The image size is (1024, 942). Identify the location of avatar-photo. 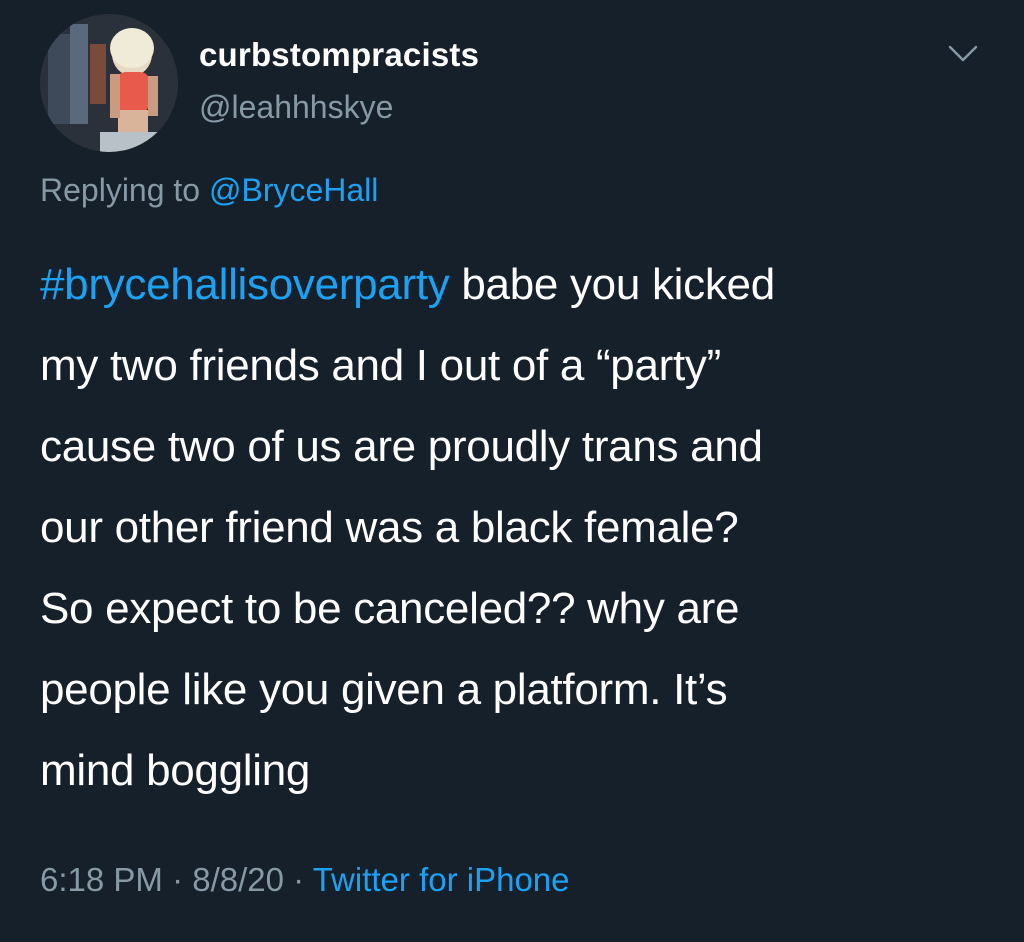
(109, 83).